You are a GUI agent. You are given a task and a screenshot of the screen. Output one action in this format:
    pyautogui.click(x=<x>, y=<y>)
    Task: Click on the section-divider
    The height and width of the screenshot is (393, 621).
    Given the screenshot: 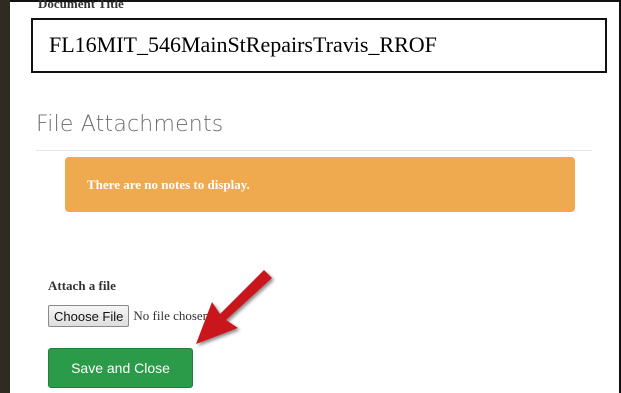 What is the action you would take?
    pyautogui.click(x=314, y=150)
    